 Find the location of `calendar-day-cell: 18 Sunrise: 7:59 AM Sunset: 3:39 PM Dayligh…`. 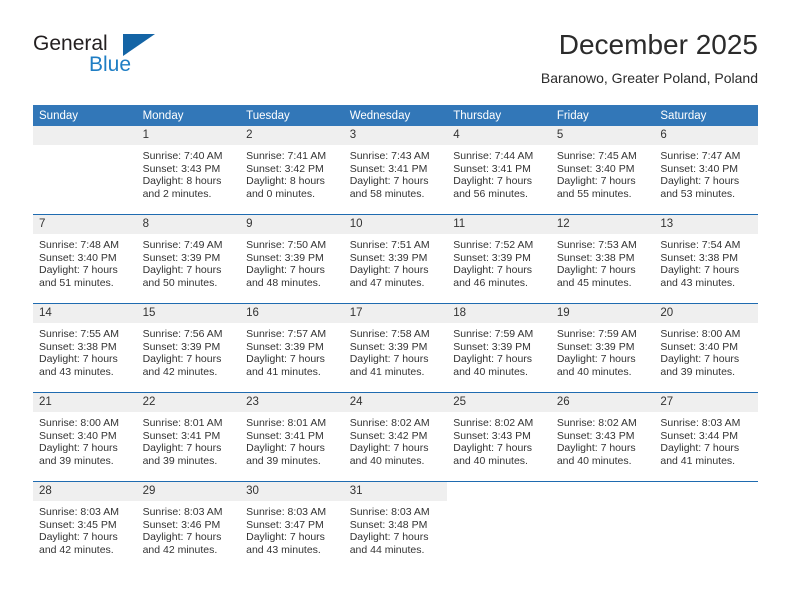

calendar-day-cell: 18 Sunrise: 7:59 AM Sunset: 3:39 PM Dayligh… is located at coordinates (499, 348).